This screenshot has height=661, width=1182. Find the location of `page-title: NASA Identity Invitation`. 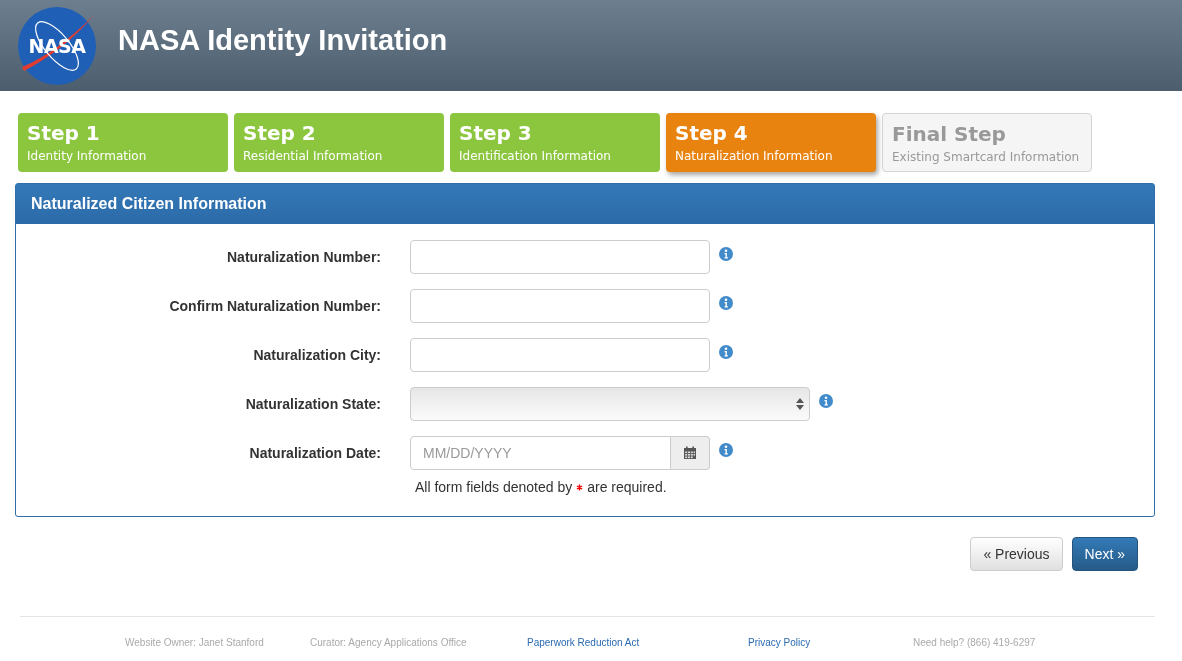

page-title: NASA Identity Invitation is located at coordinates (283, 40).